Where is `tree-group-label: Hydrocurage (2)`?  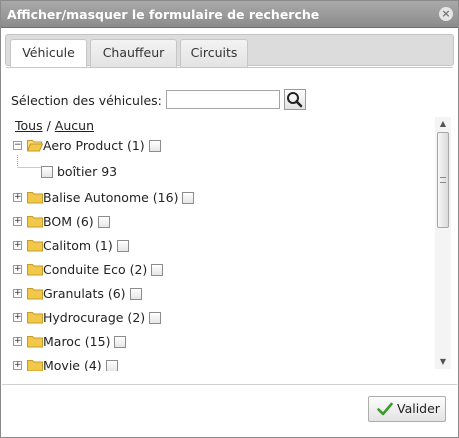
tree-group-label: Hydrocurage (2) is located at coordinates (102, 317).